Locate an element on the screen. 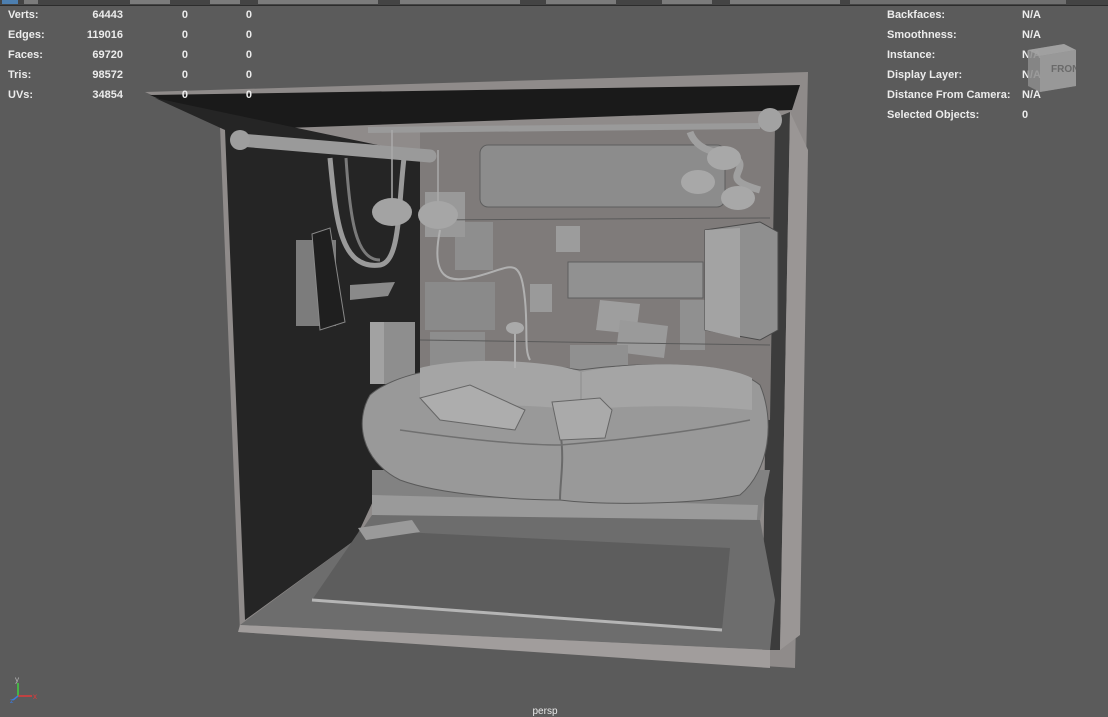  axis-z-label: z is located at coordinates (12, 701).